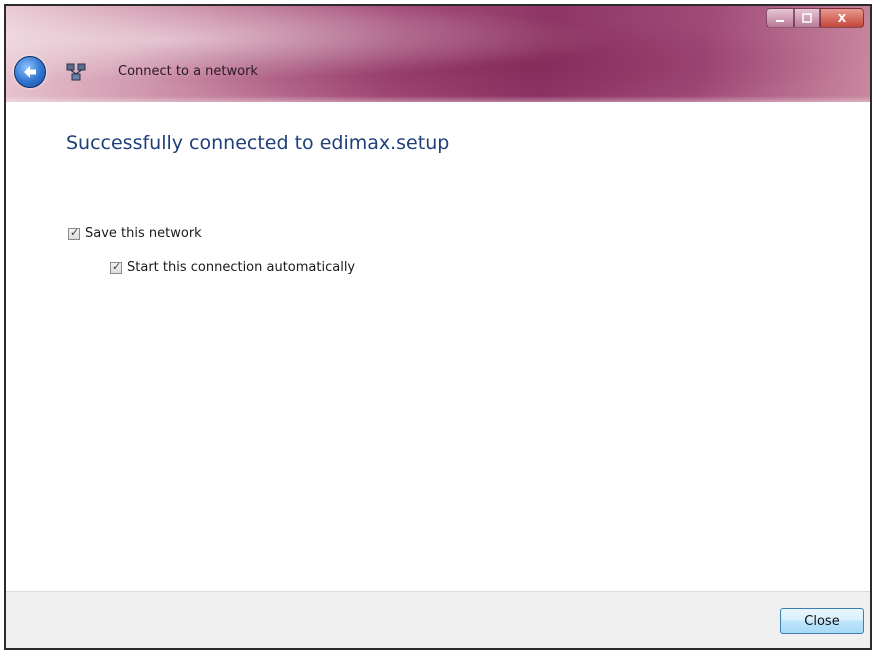 The image size is (877, 654). I want to click on close-glyph: X, so click(842, 18).